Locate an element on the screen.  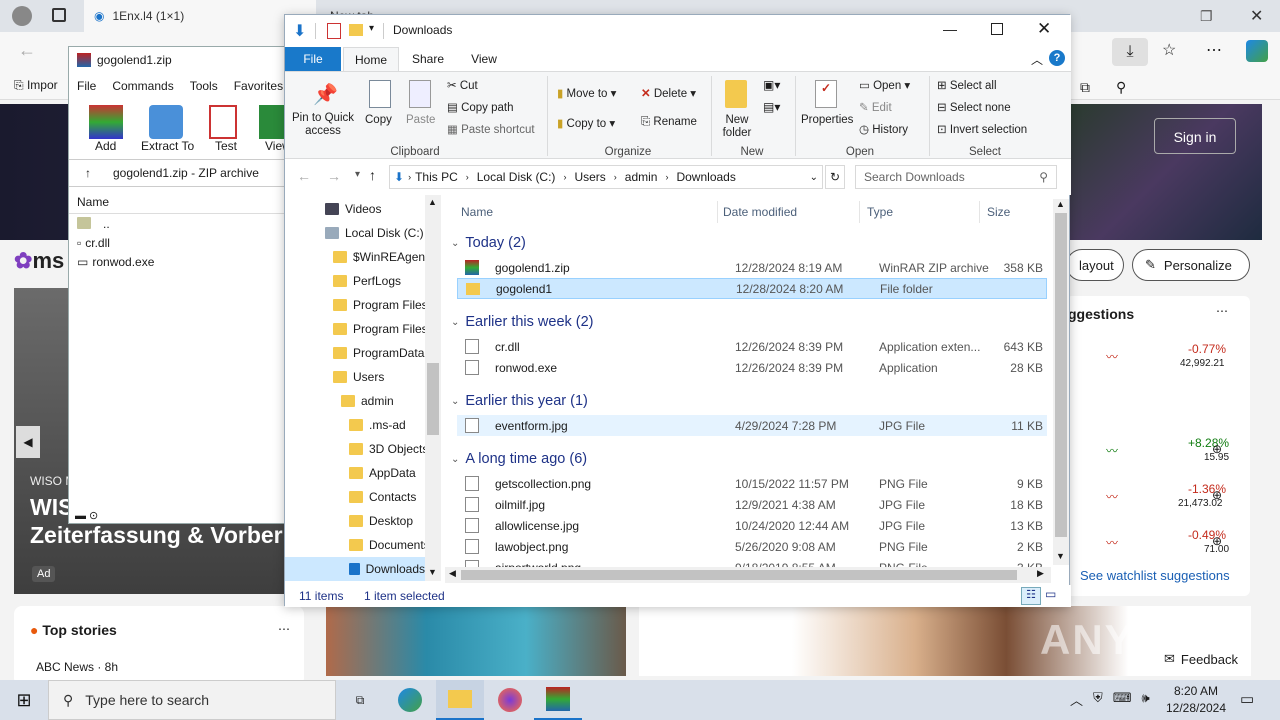
tab-file: File is located at coordinates (313, 59).